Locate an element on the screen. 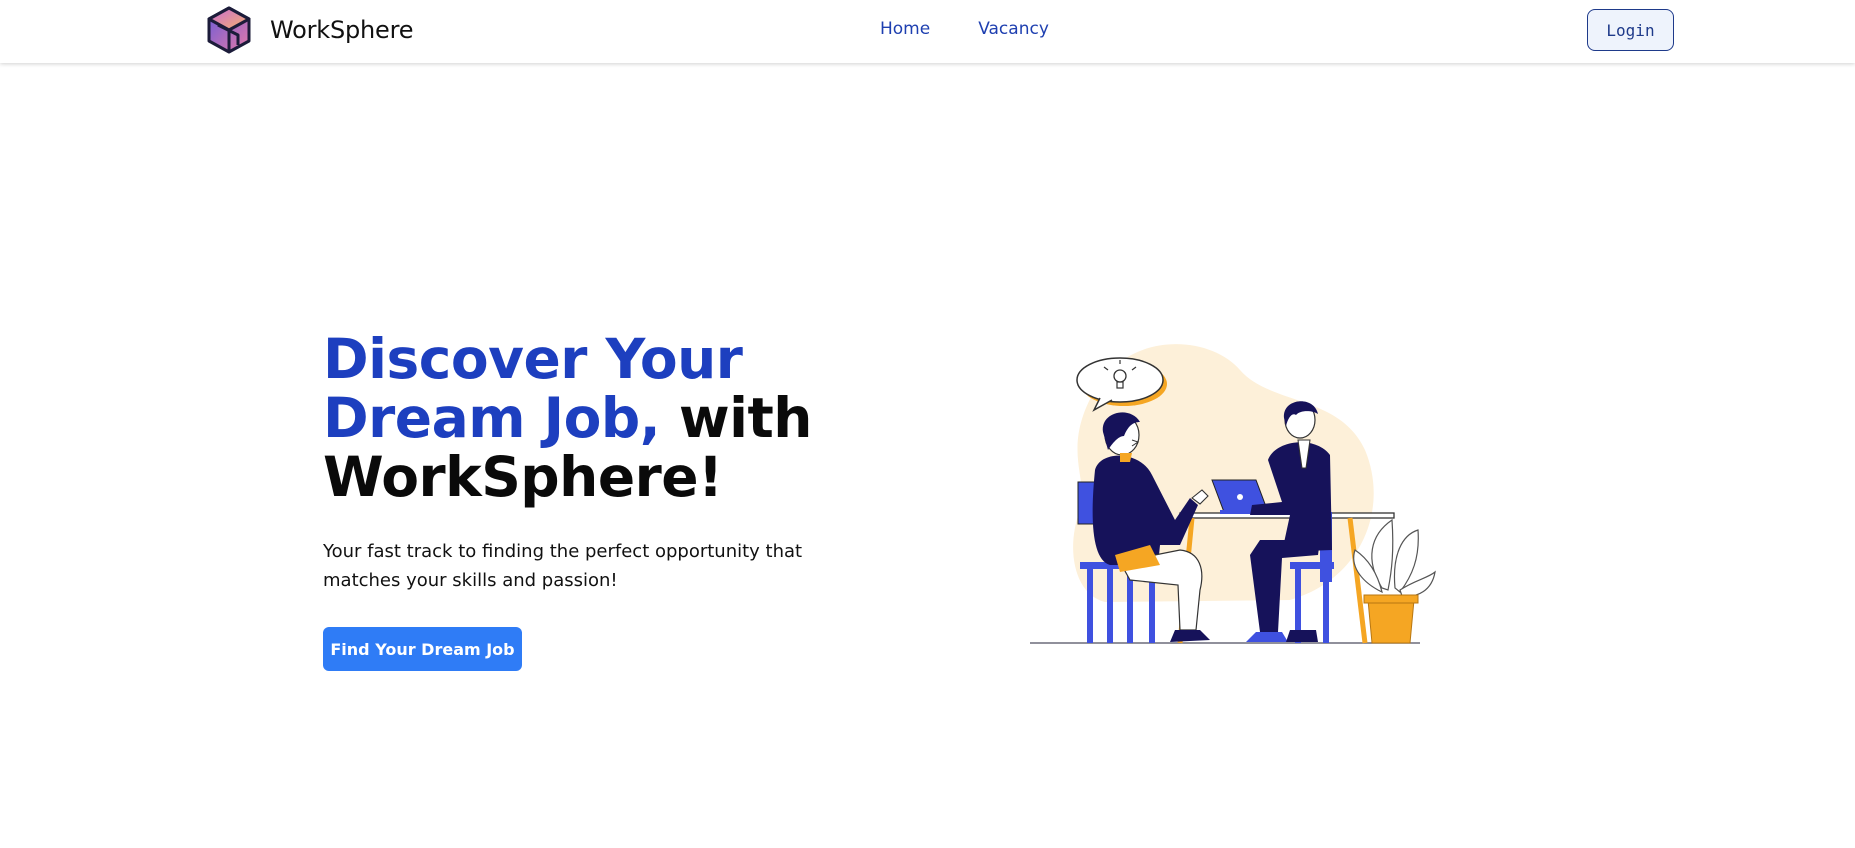  nav-link-vacancy: Vacancy is located at coordinates (1013, 29).